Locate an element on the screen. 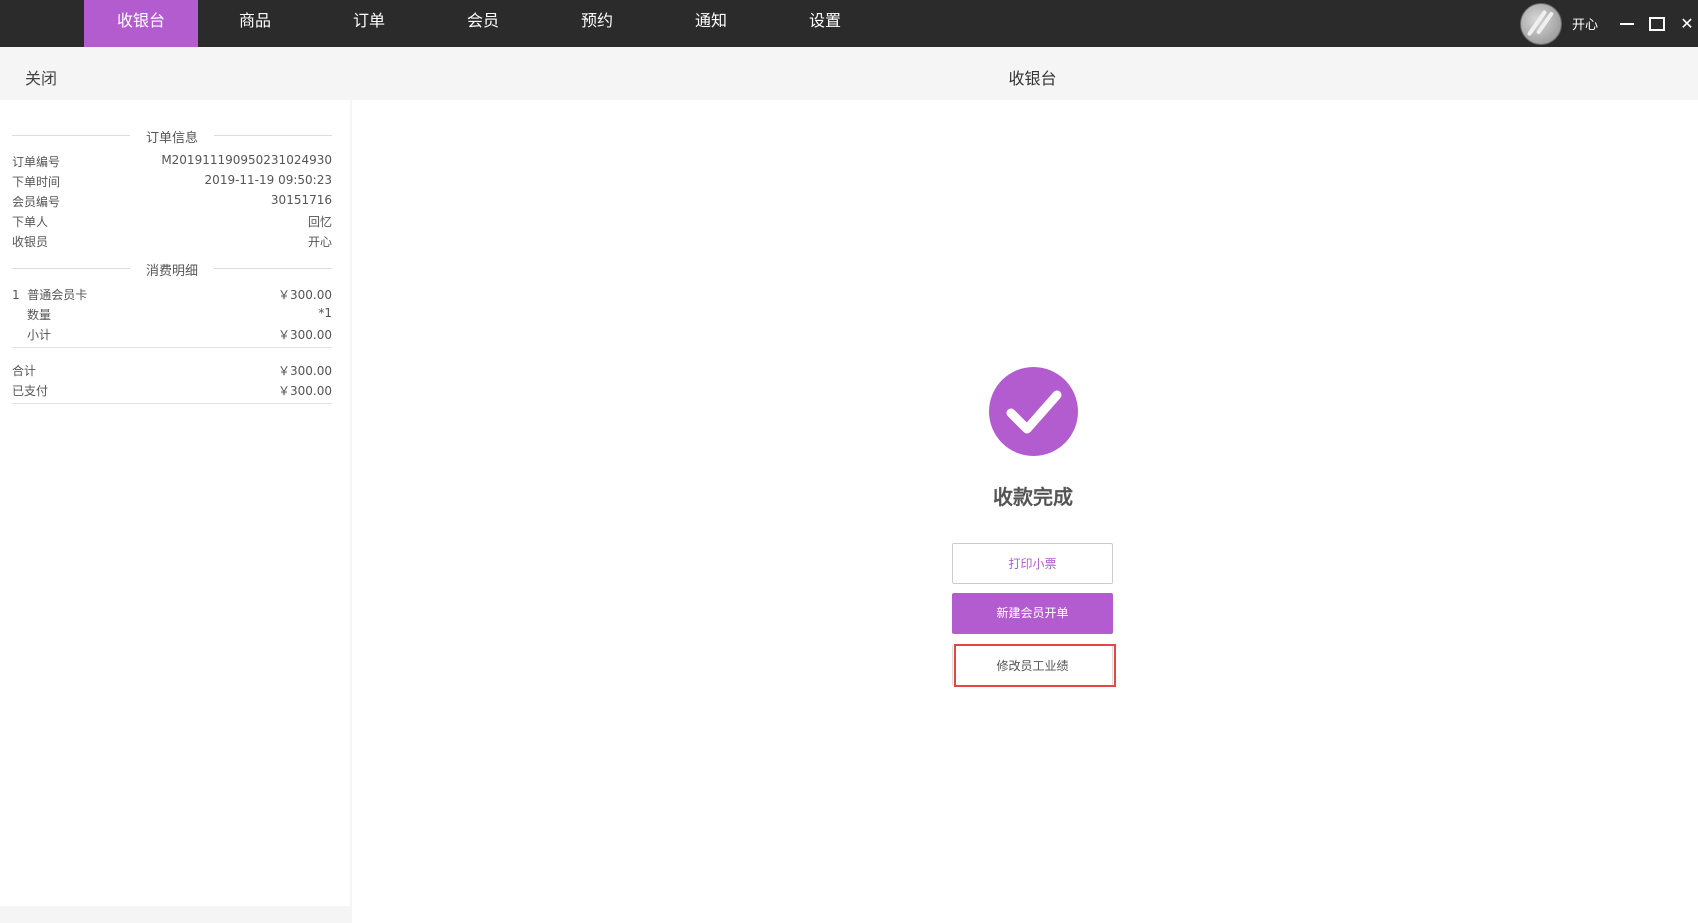 This screenshot has height=923, width=1698. cashier-row: 收银员 开心 is located at coordinates (172, 242).